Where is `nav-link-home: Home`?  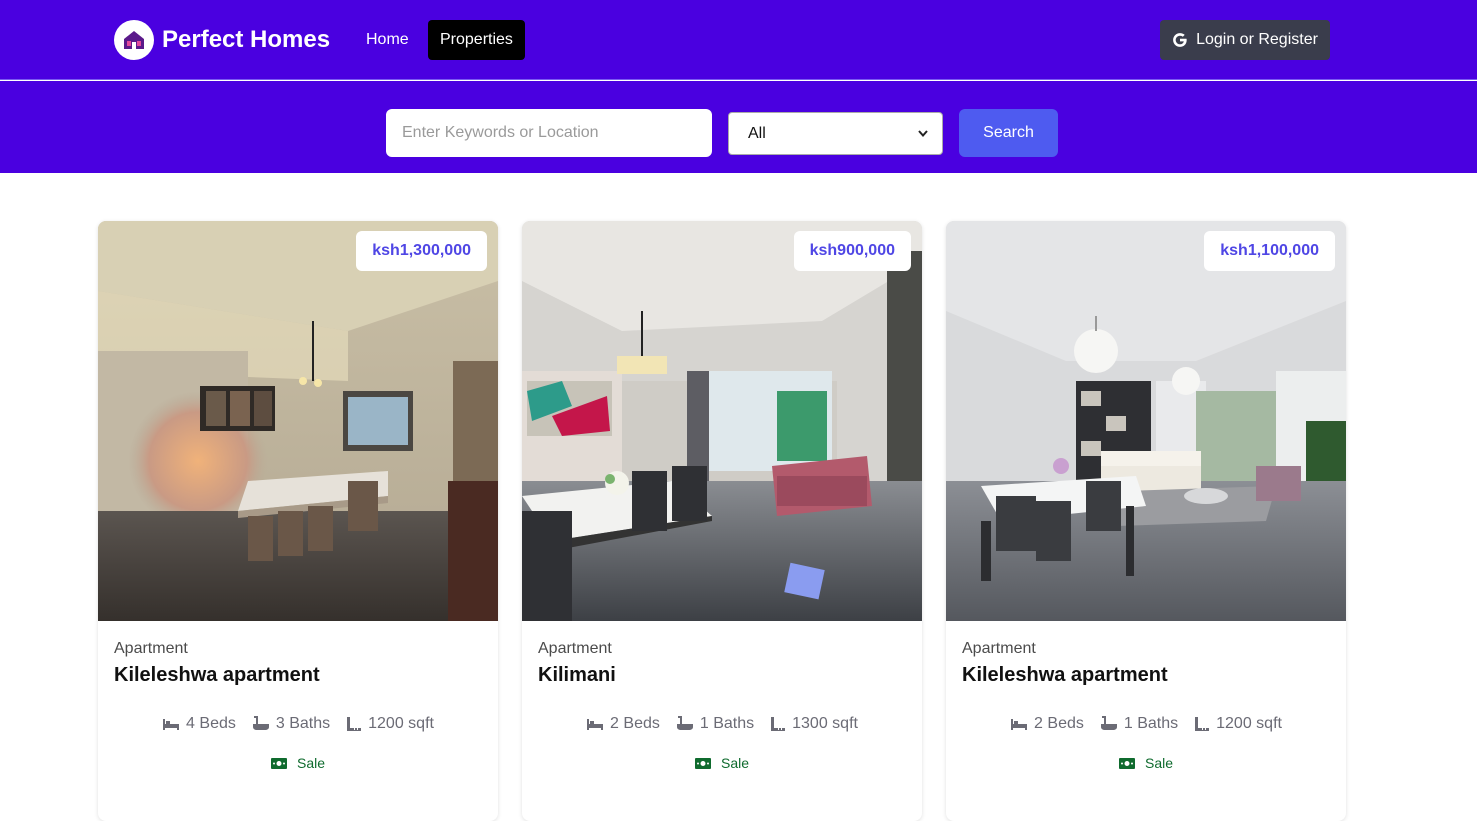
nav-link-home: Home is located at coordinates (387, 40).